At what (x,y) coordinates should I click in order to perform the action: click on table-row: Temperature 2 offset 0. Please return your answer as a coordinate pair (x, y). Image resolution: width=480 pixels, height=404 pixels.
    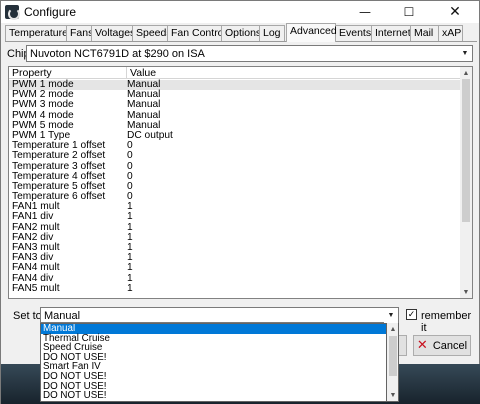
    Looking at the image, I should click on (235, 156).